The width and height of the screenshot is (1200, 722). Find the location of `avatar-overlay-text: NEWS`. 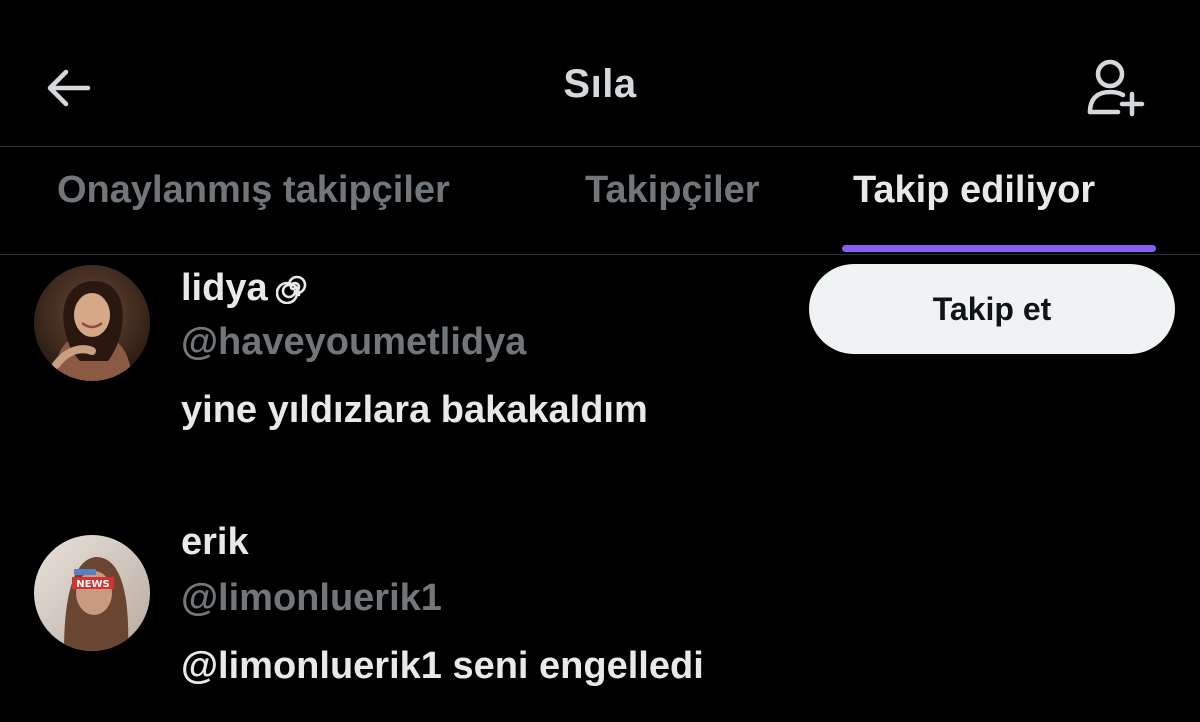

avatar-overlay-text: NEWS is located at coordinates (92, 584).